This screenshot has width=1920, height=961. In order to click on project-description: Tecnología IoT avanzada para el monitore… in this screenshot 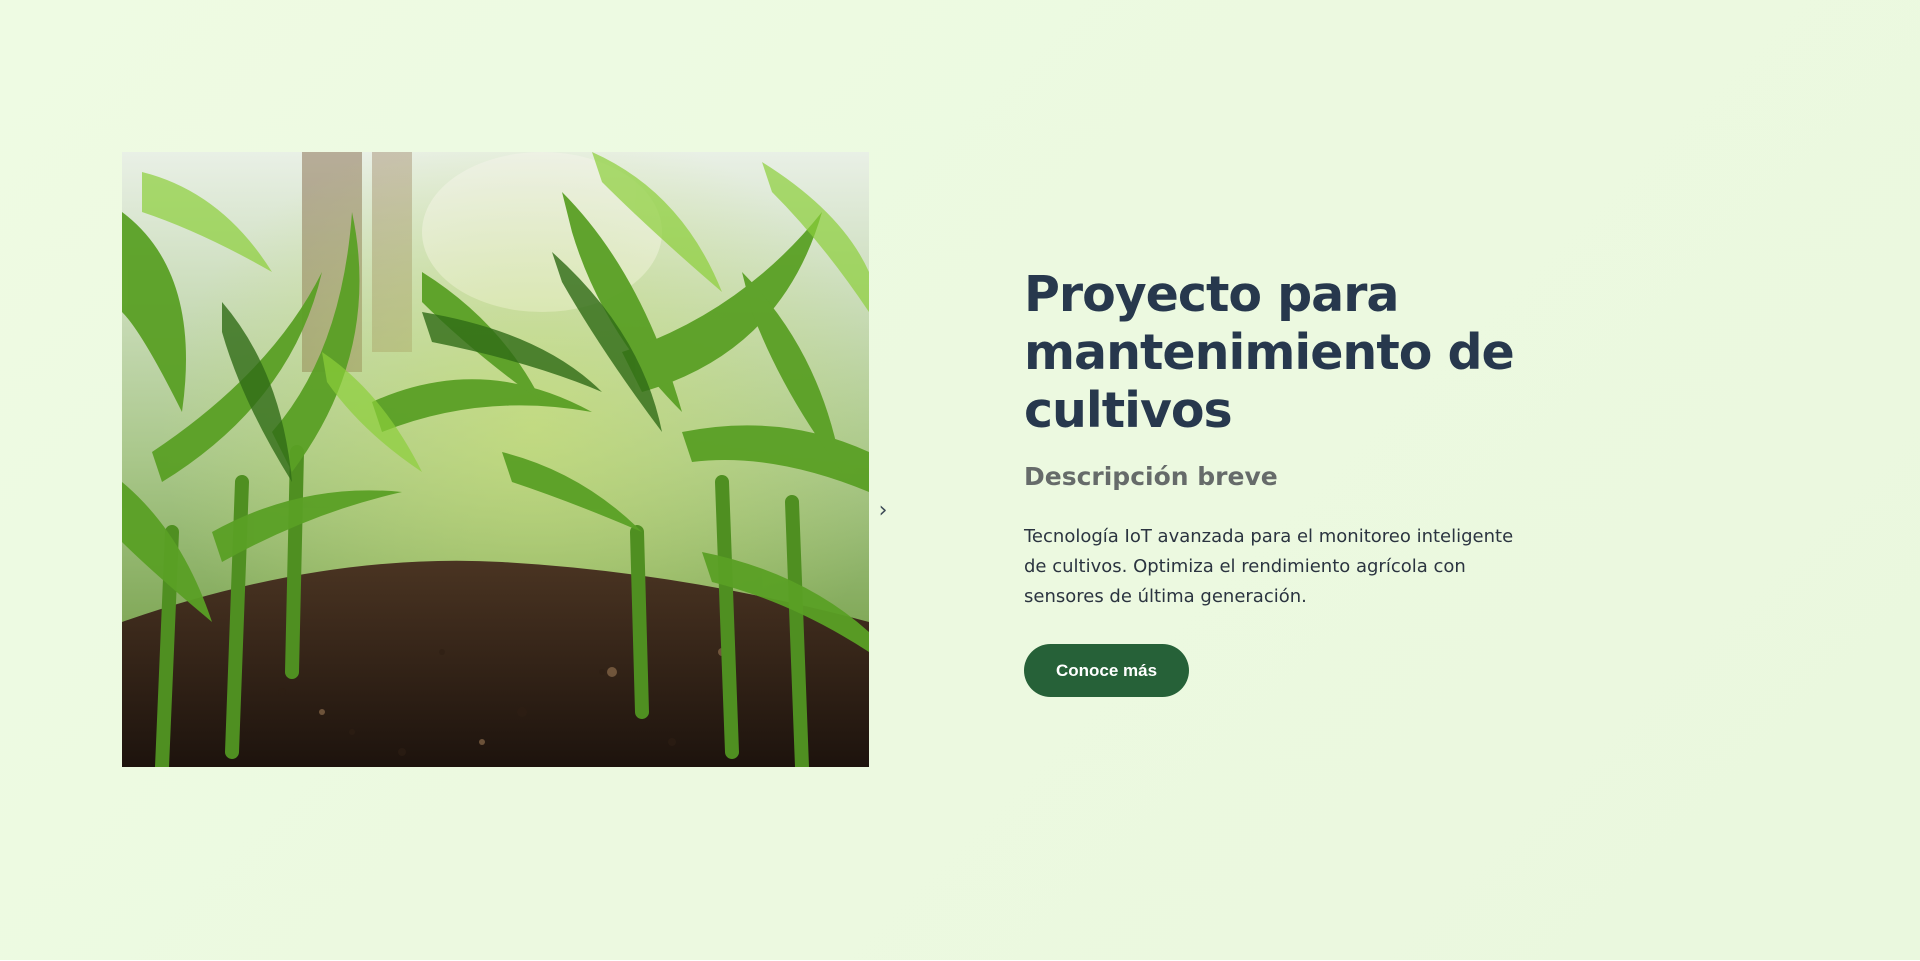, I will do `click(1269, 566)`.